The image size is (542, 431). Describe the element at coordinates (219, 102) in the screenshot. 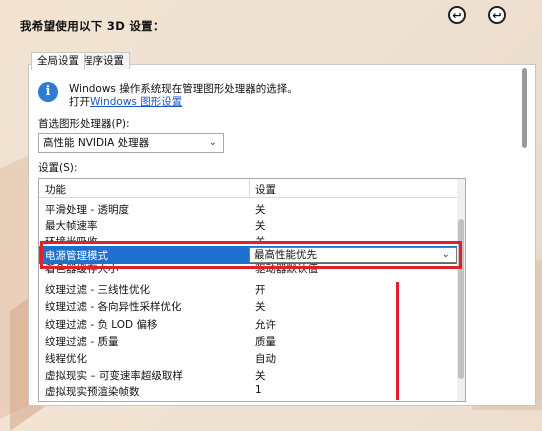

I see `info-line: 打开Windows 图形设置` at that location.